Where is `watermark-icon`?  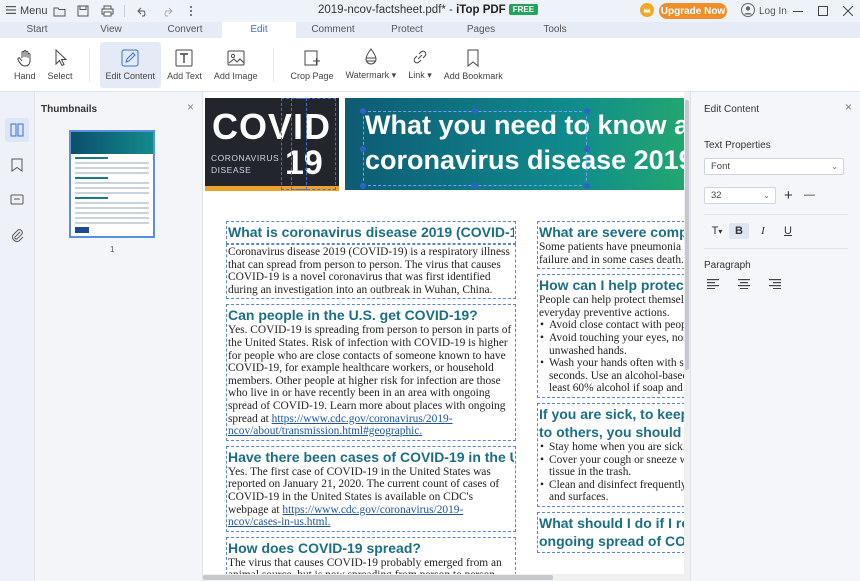
watermark-icon is located at coordinates (371, 57).